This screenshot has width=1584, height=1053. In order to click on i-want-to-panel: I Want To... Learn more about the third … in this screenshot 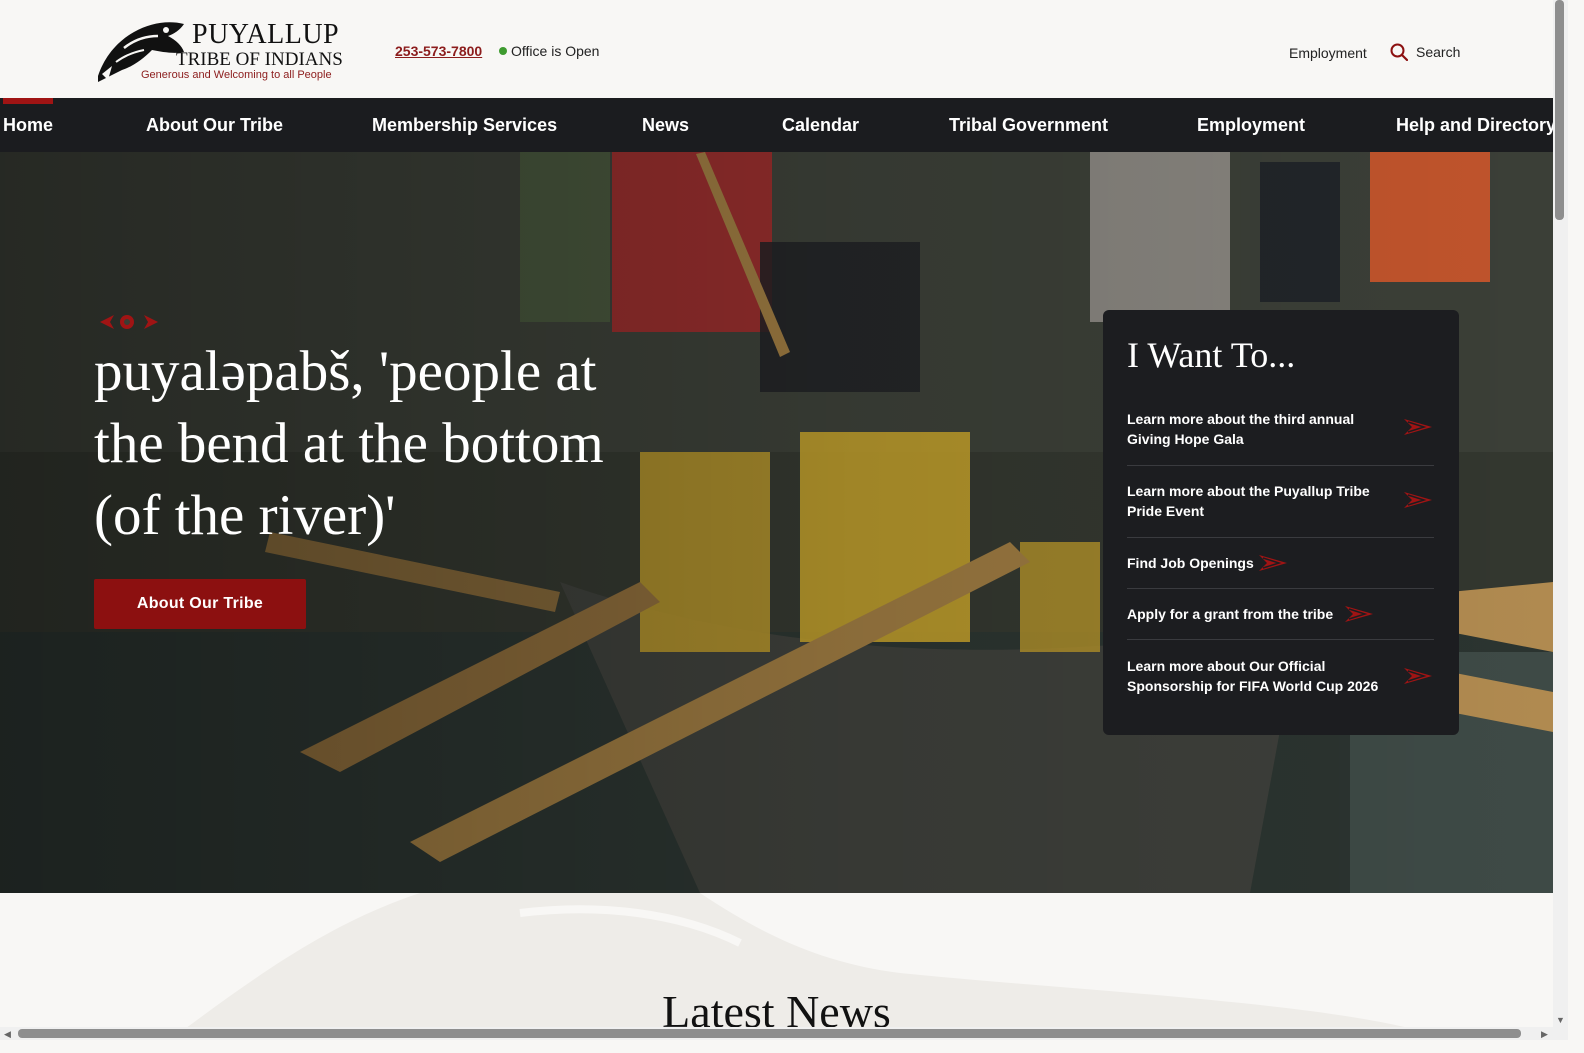, I will do `click(1281, 522)`.